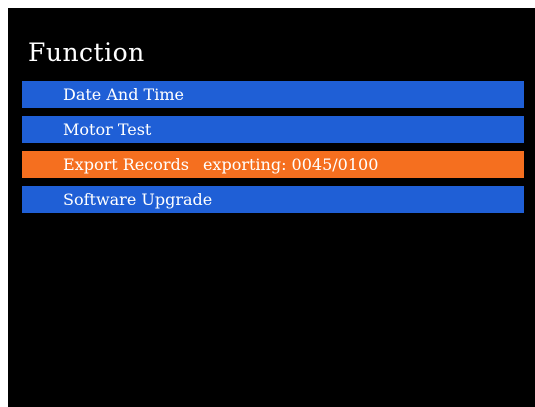  What do you see at coordinates (126, 164) in the screenshot?
I see `menu-item-label: Export Records` at bounding box center [126, 164].